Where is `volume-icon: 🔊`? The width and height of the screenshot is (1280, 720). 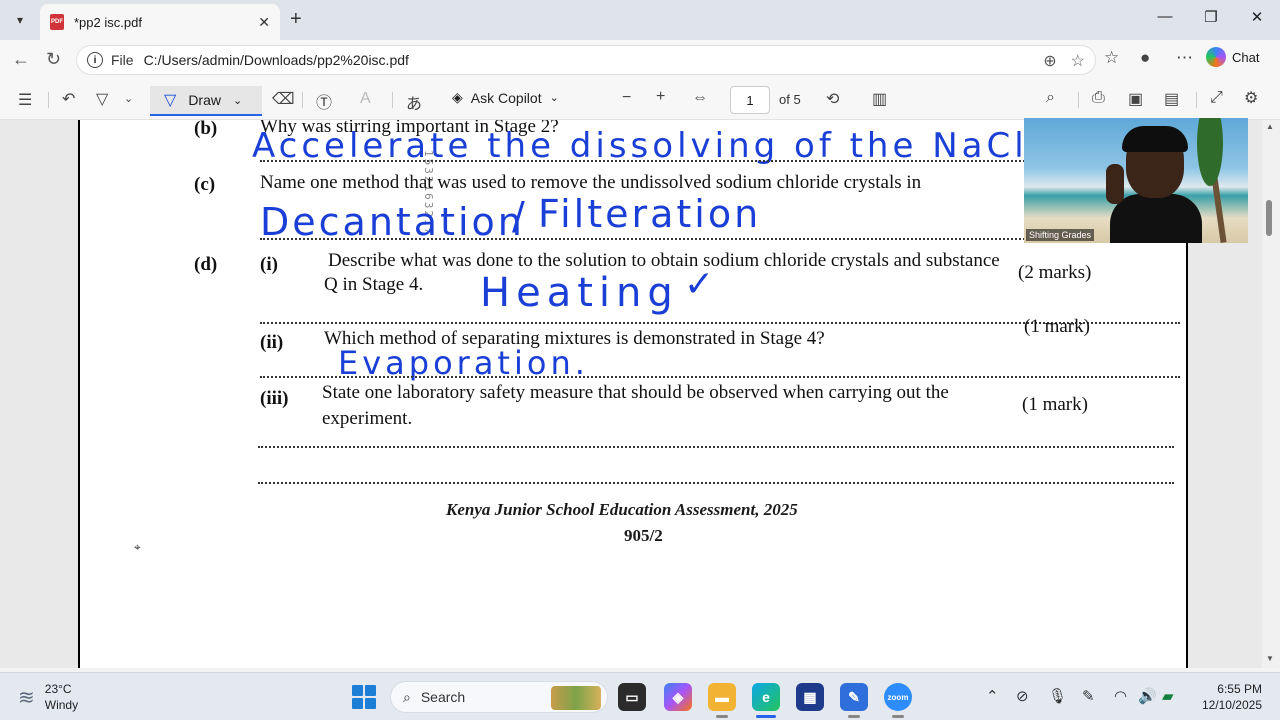
volume-icon: 🔊 is located at coordinates (1147, 696).